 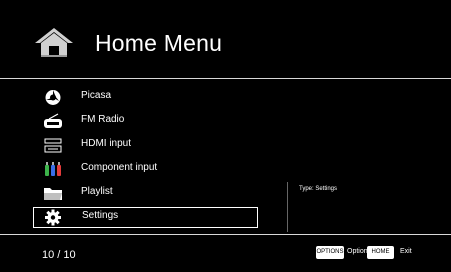 What do you see at coordinates (318, 189) in the screenshot?
I see `info-type-text: Type: Settings` at bounding box center [318, 189].